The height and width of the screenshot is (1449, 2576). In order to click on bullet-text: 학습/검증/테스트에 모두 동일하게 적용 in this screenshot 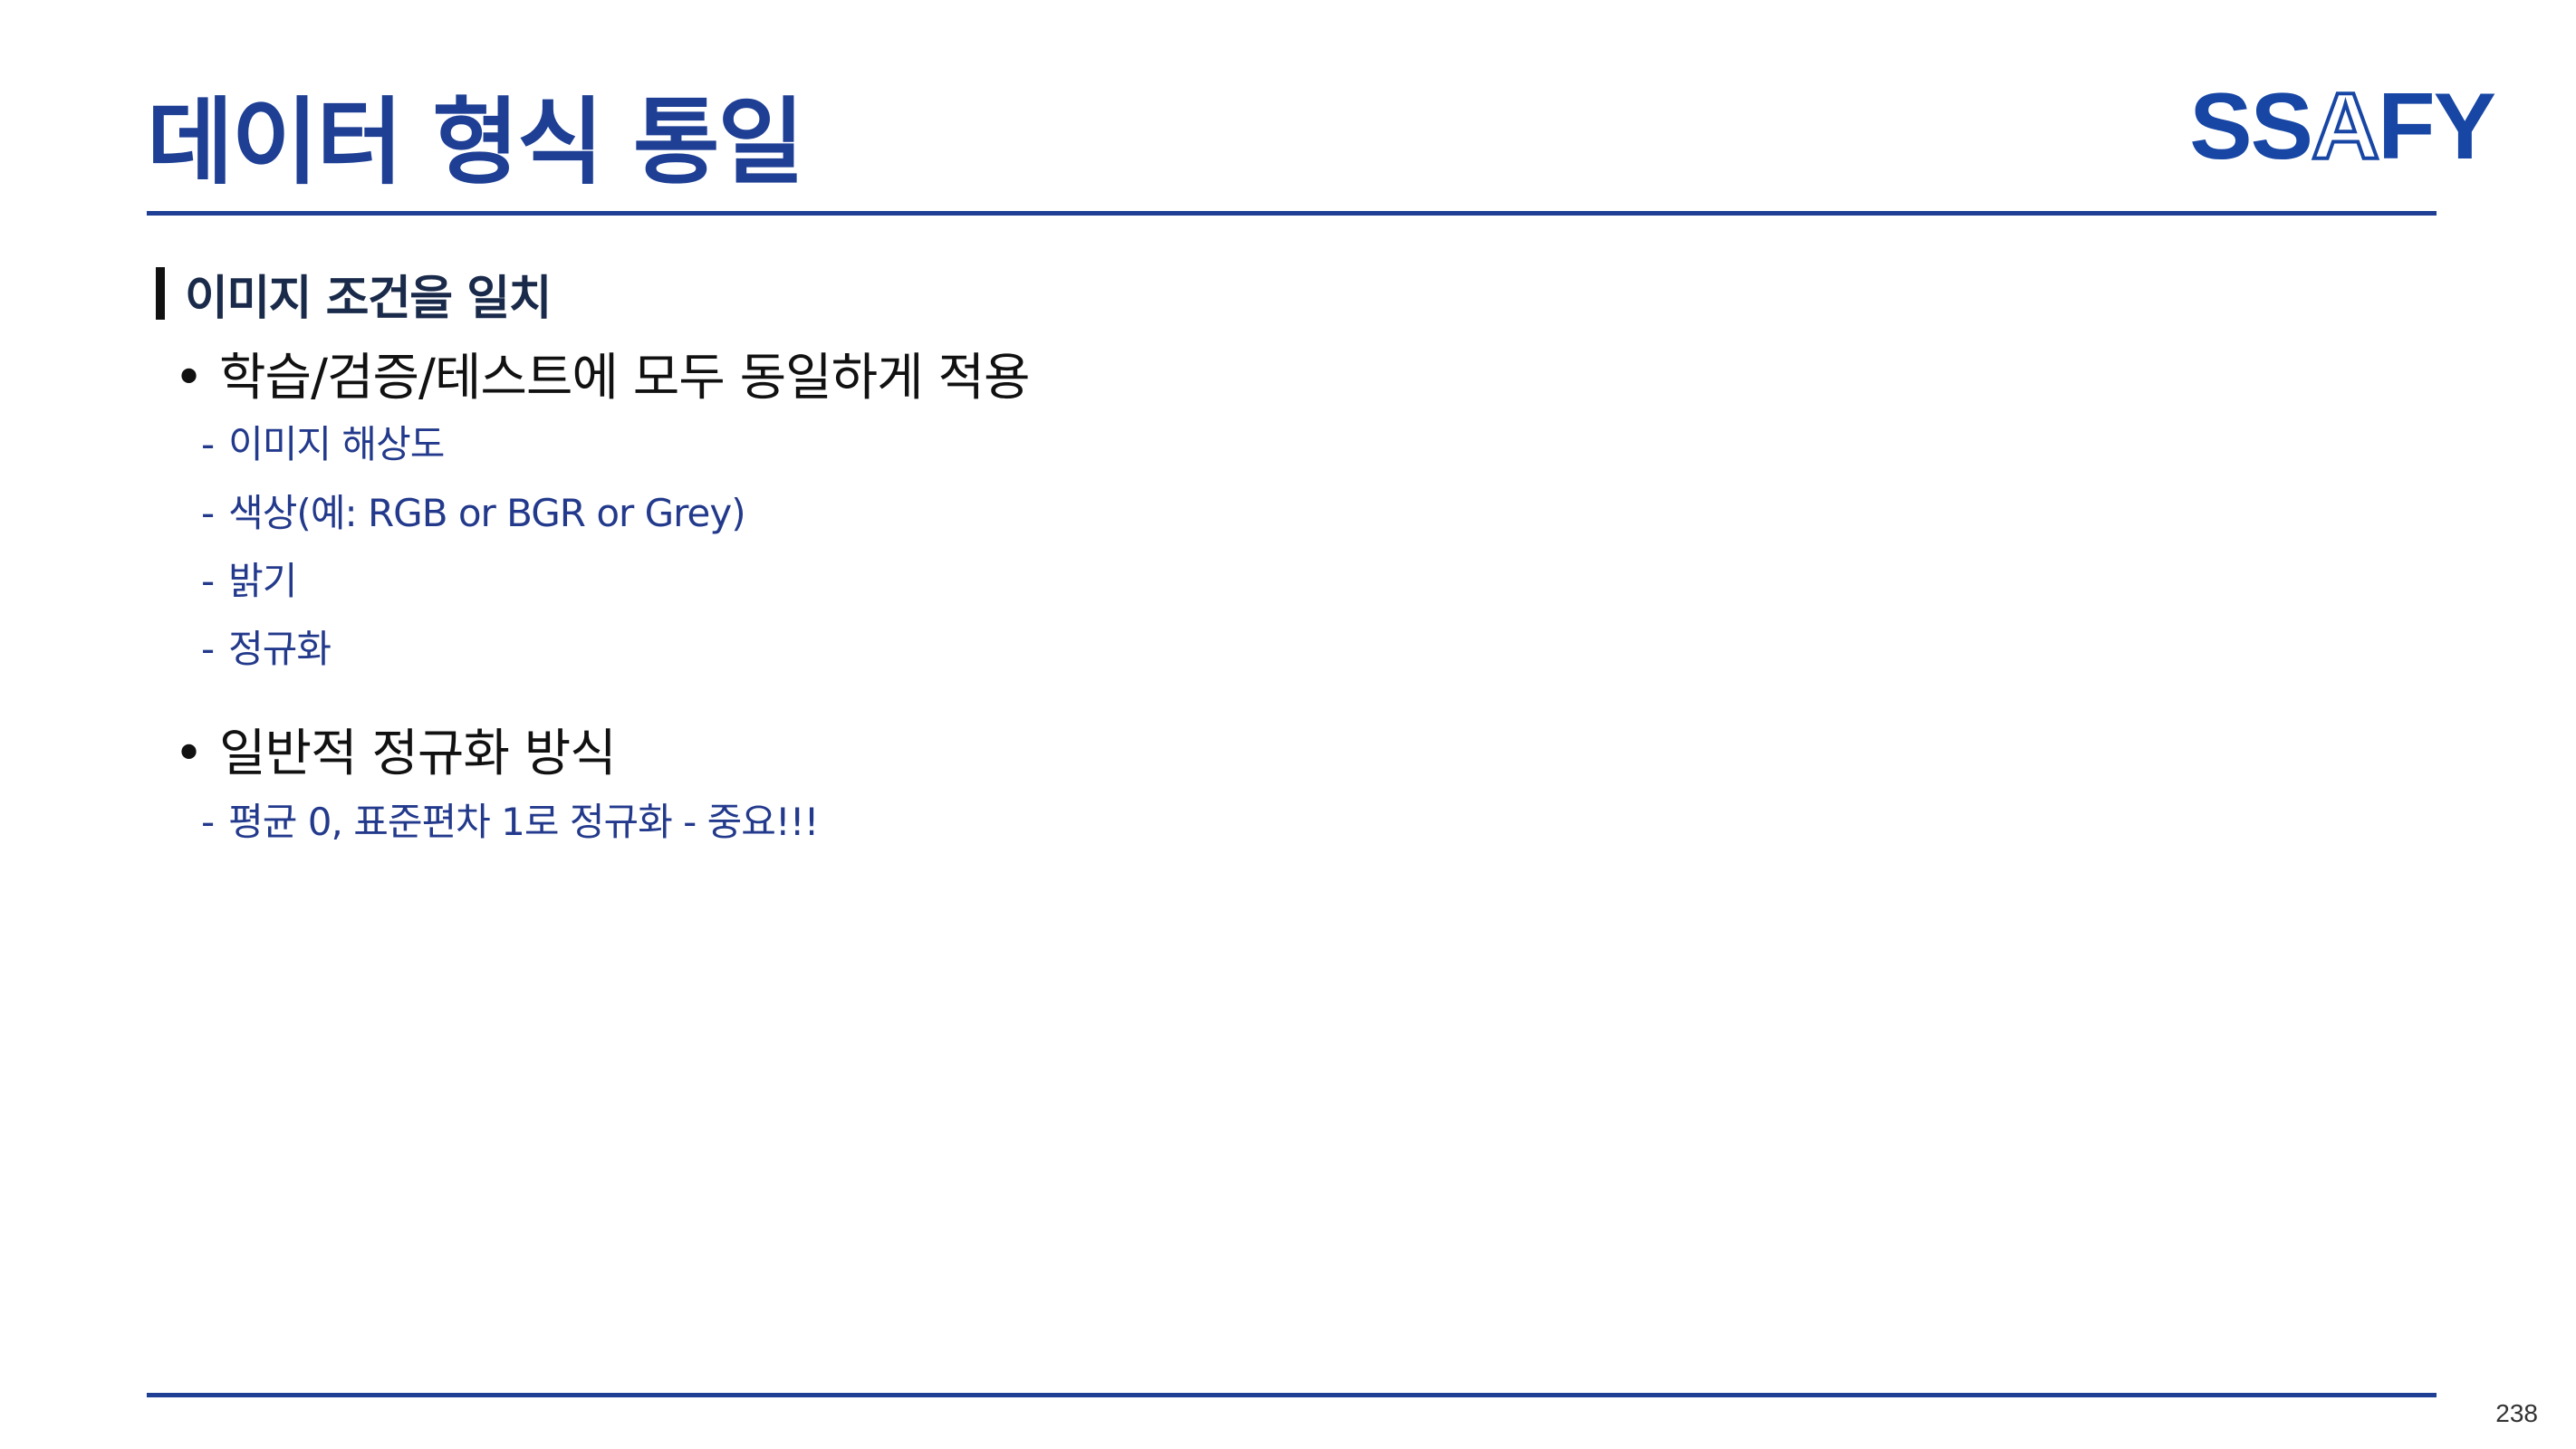, I will do `click(624, 378)`.